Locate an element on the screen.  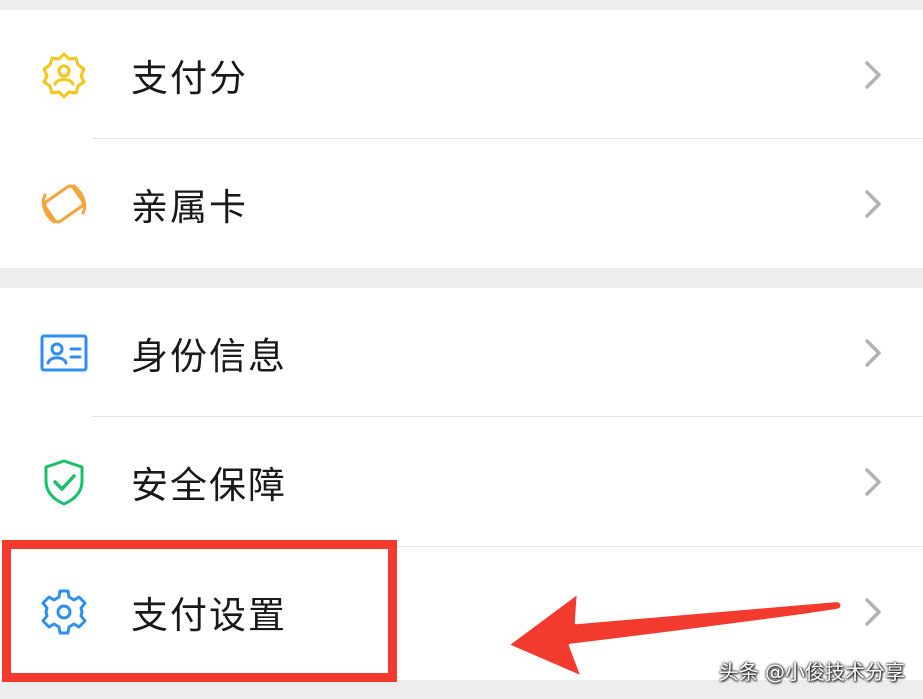
section-gap-top is located at coordinates (461, 5).